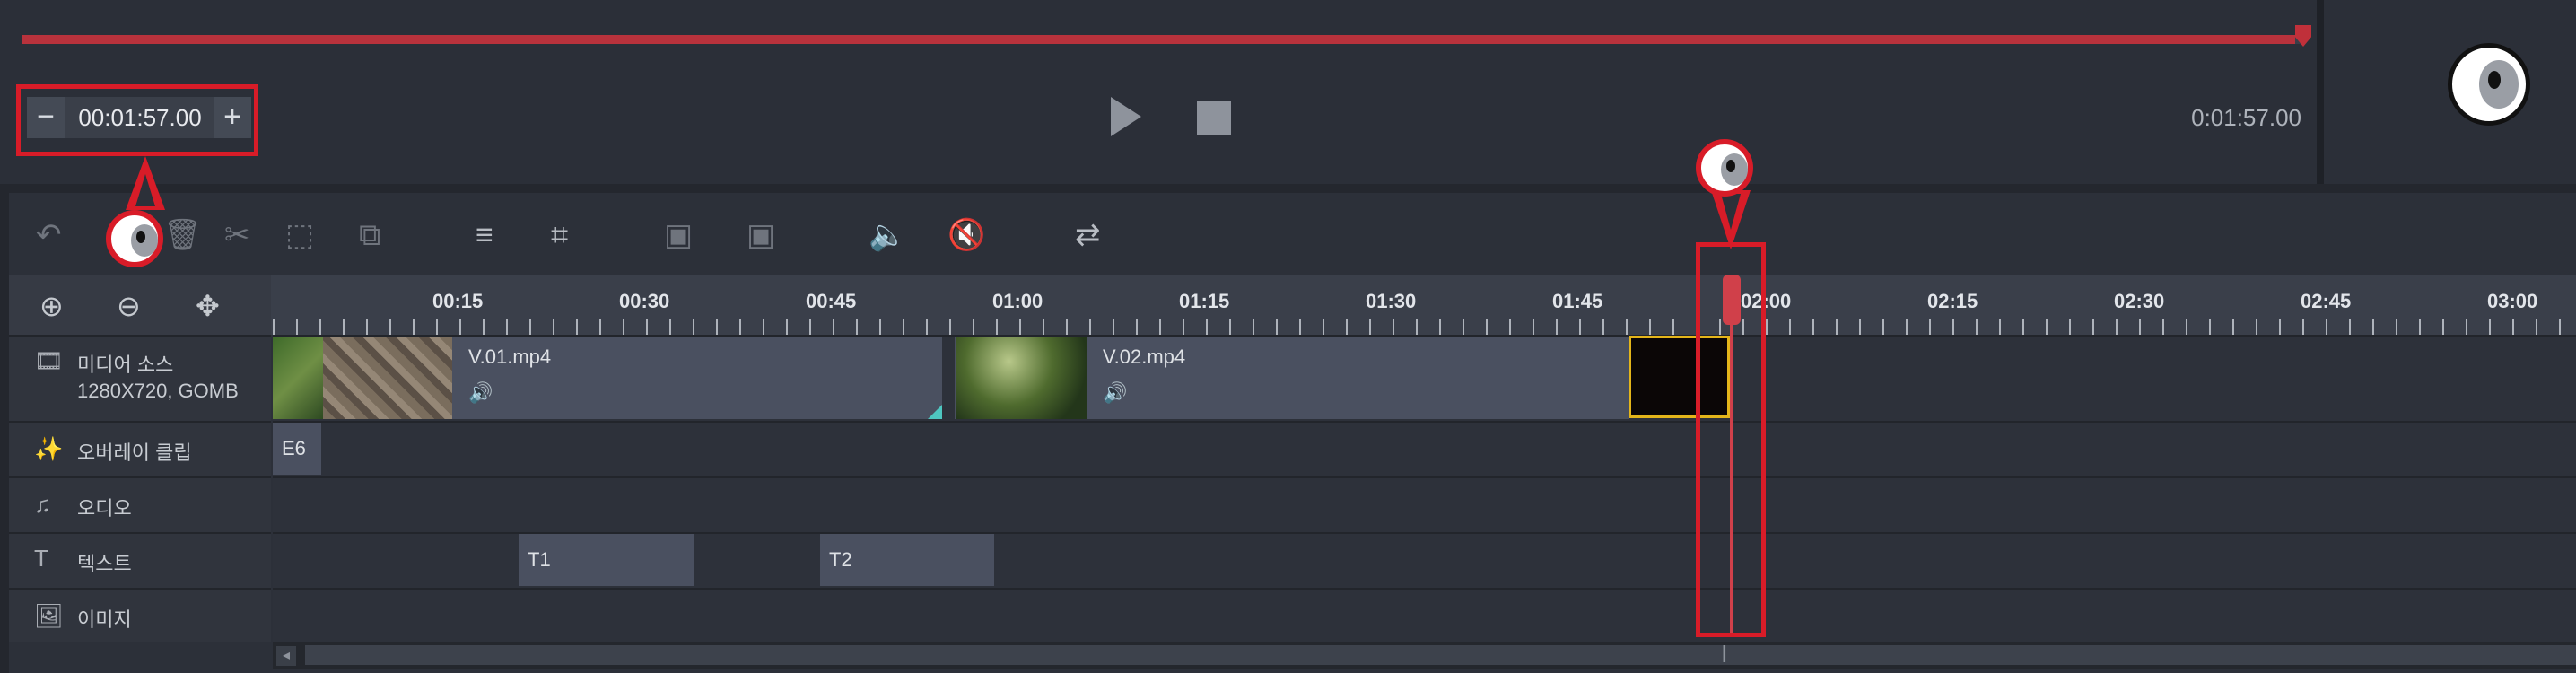  Describe the element at coordinates (50, 615) in the screenshot. I see `image-icon: 🖼` at that location.